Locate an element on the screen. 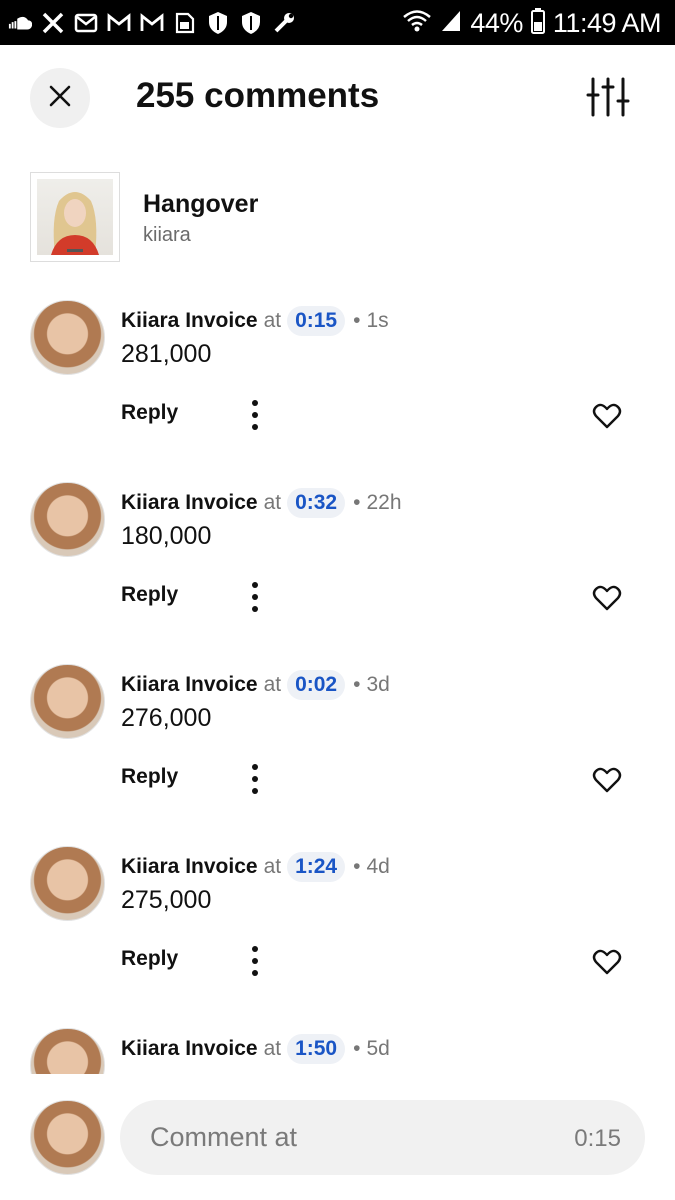 The image size is (675, 1200). comment-timestamp: 0:32 is located at coordinates (316, 503).